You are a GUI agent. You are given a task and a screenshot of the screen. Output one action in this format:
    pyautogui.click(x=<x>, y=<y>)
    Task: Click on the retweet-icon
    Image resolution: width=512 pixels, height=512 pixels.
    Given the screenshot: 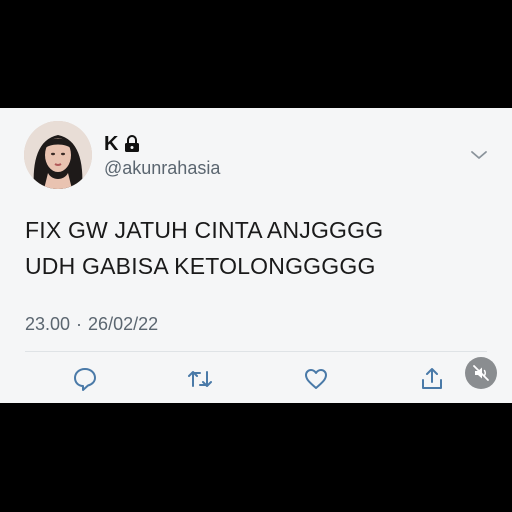 What is the action you would take?
    pyautogui.click(x=200, y=379)
    